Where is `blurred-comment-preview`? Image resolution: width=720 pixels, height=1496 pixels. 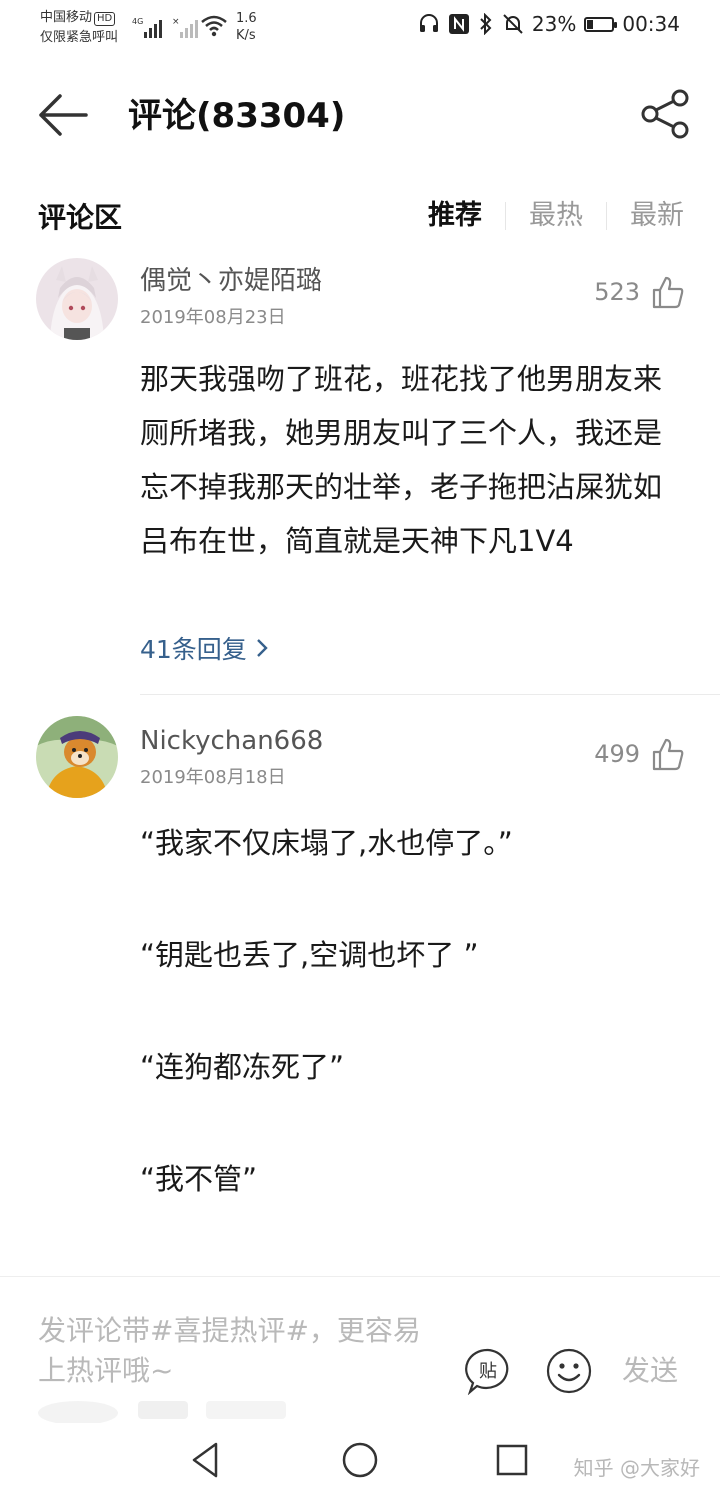
blurred-comment-preview is located at coordinates (162, 1412).